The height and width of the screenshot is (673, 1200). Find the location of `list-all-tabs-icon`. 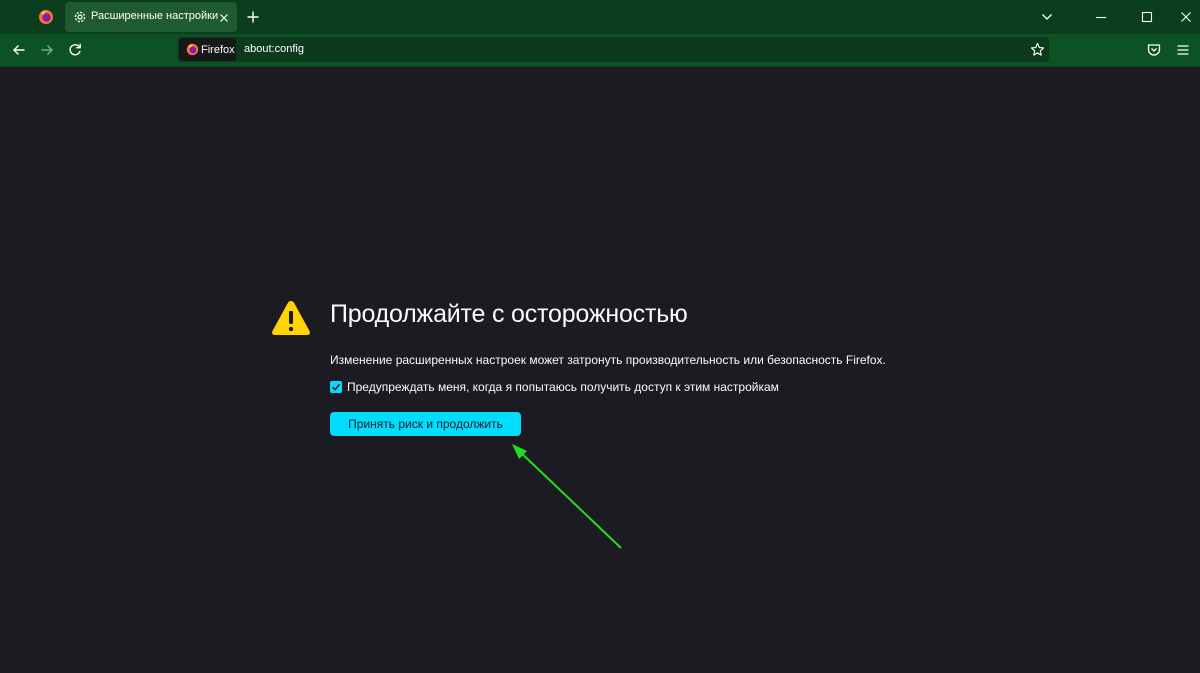

list-all-tabs-icon is located at coordinates (1047, 17).